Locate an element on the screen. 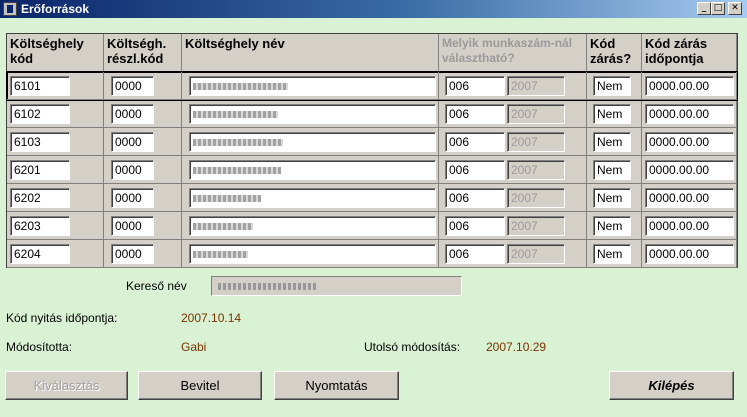 Image resolution: width=747 pixels, height=417 pixels. table-row: 6201 0000 006 2007 Nem 0000.00.00 is located at coordinates (372, 170).